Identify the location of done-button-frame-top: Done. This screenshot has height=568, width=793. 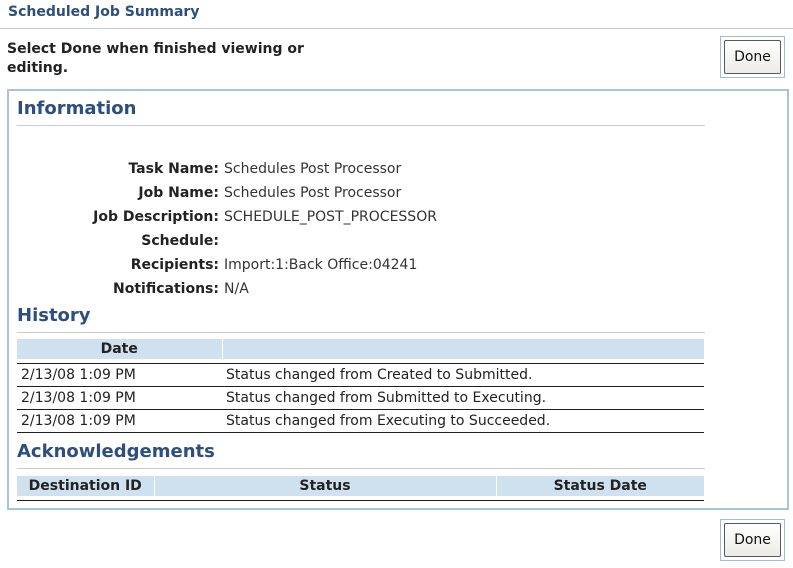
(752, 57).